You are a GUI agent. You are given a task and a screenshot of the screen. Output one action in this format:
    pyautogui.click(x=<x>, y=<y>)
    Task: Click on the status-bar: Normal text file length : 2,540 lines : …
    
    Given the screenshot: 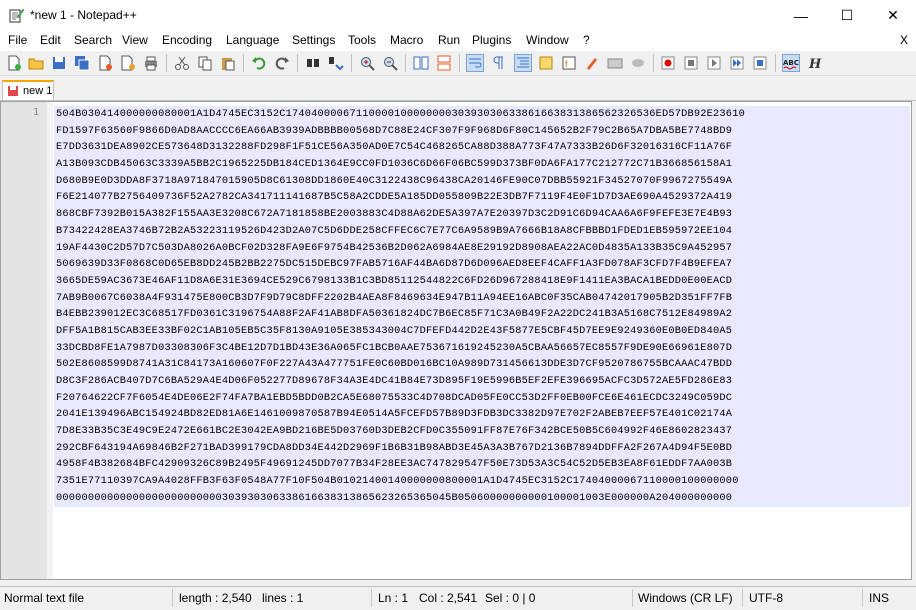 What is the action you would take?
    pyautogui.click(x=458, y=598)
    